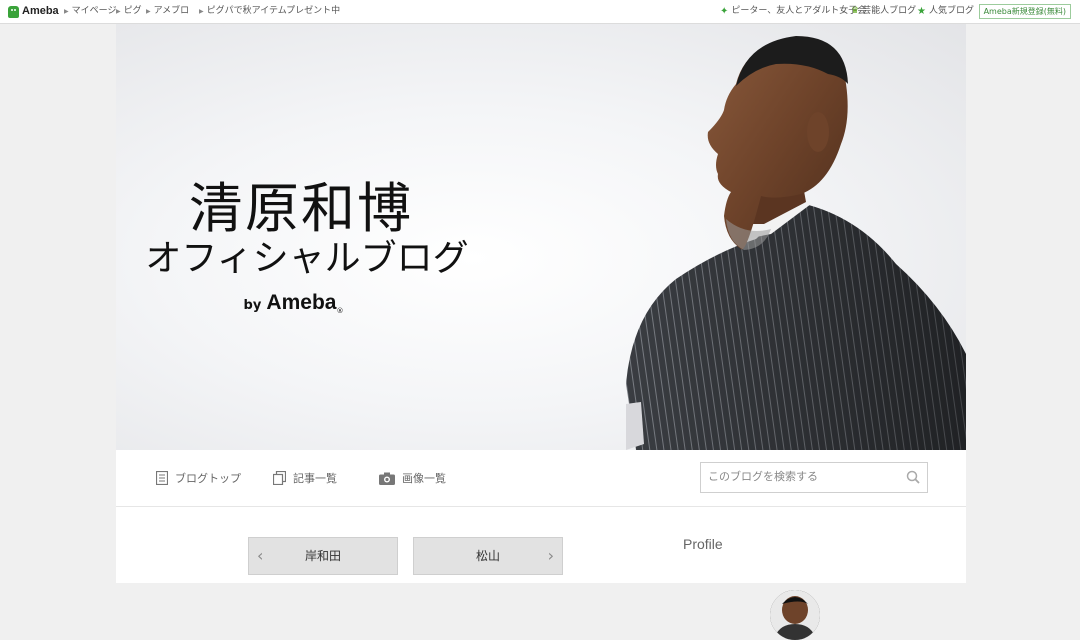  I want to click on nav-image-list-label: 画像一覧, so click(424, 478).